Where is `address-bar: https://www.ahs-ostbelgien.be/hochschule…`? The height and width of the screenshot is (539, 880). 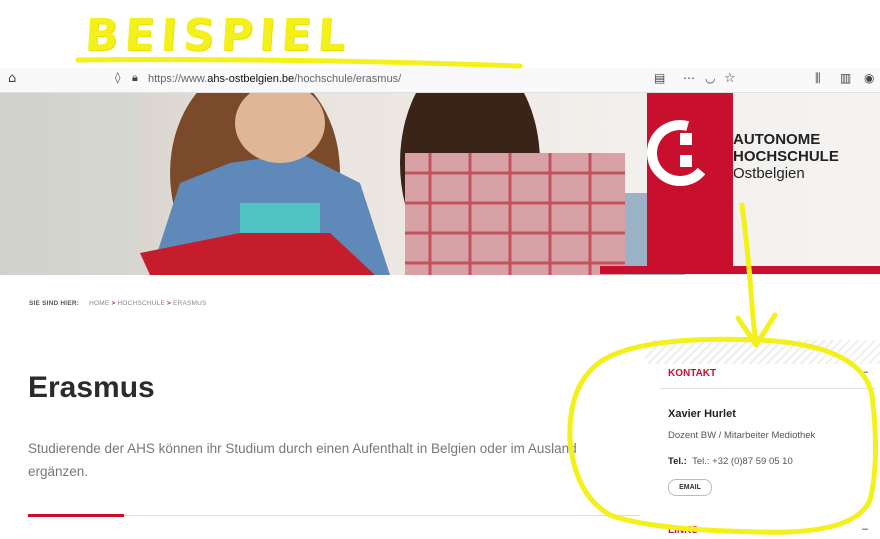
address-bar: https://www.ahs-ostbelgien.be/hochschule… is located at coordinates (274, 79).